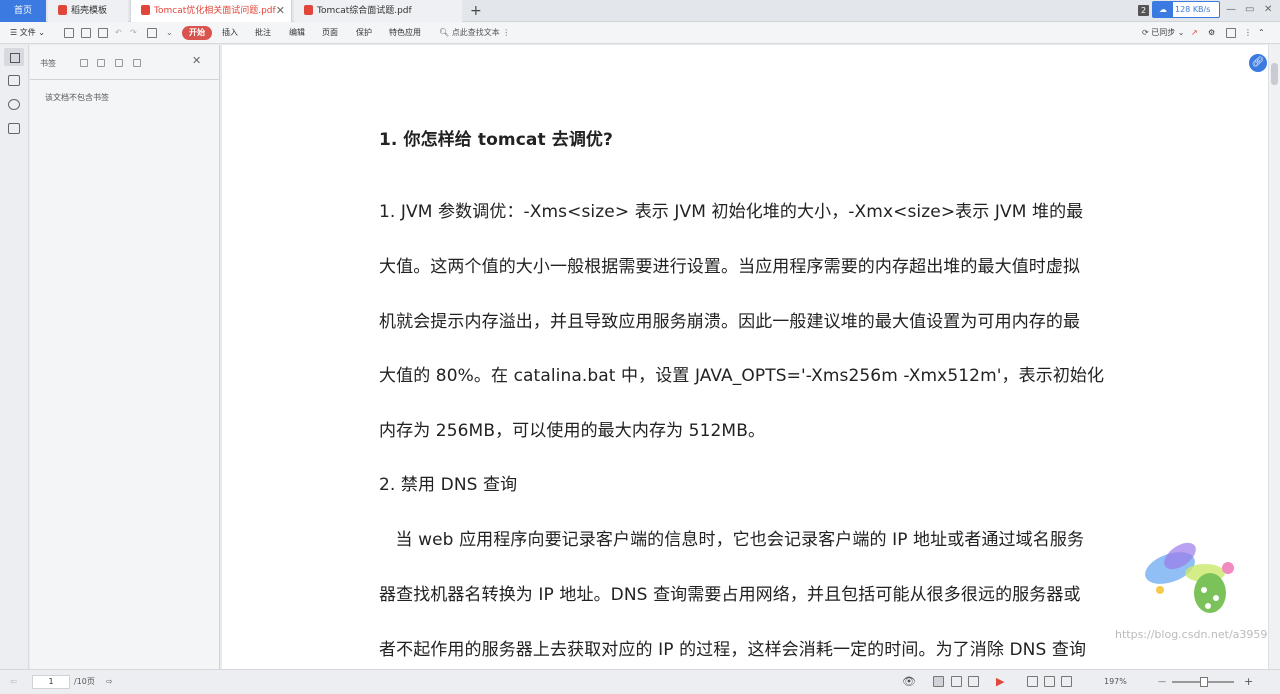 The height and width of the screenshot is (694, 1280). I want to click on bookmark-panel-icon, so click(14, 57).